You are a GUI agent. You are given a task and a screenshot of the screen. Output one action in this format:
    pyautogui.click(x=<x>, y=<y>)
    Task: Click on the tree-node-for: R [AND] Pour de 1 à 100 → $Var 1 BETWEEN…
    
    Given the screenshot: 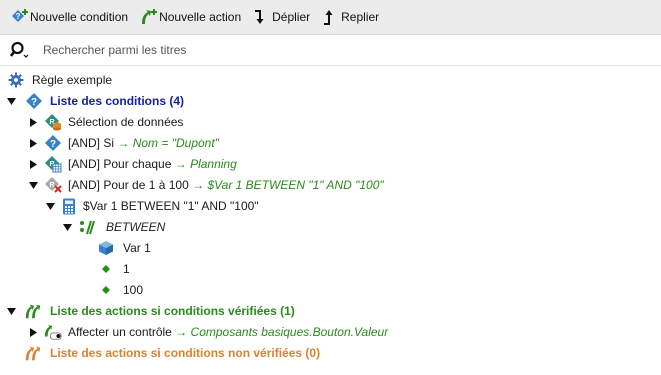 What is the action you would take?
    pyautogui.click(x=330, y=185)
    